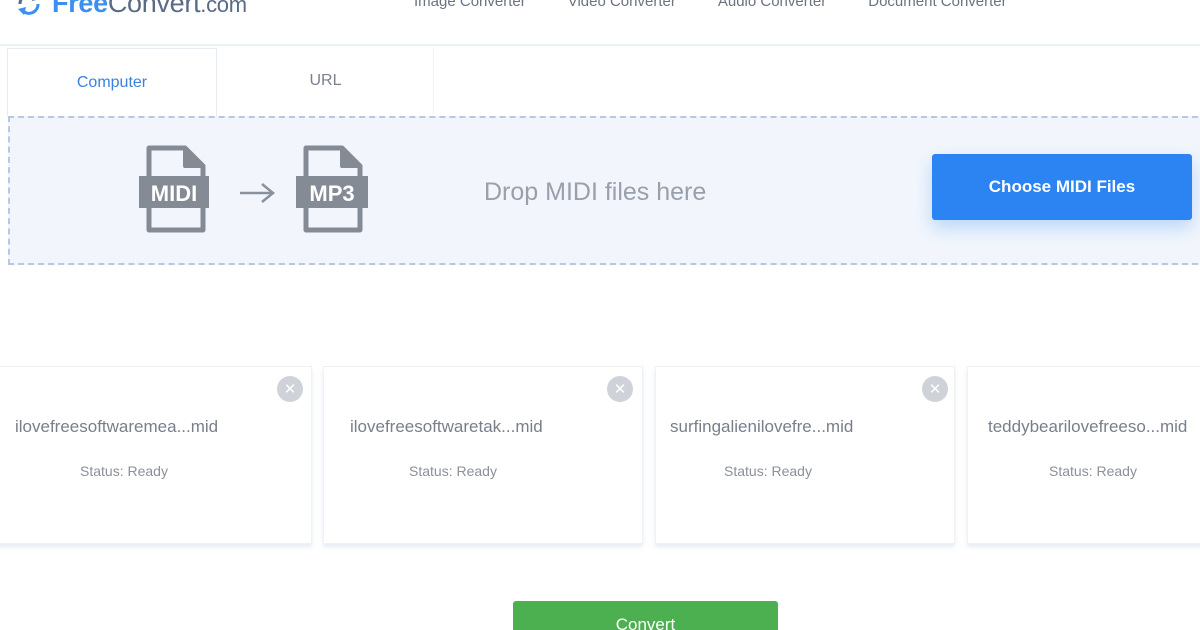  I want to click on nav-image-converter: Image Converter, so click(470, 5).